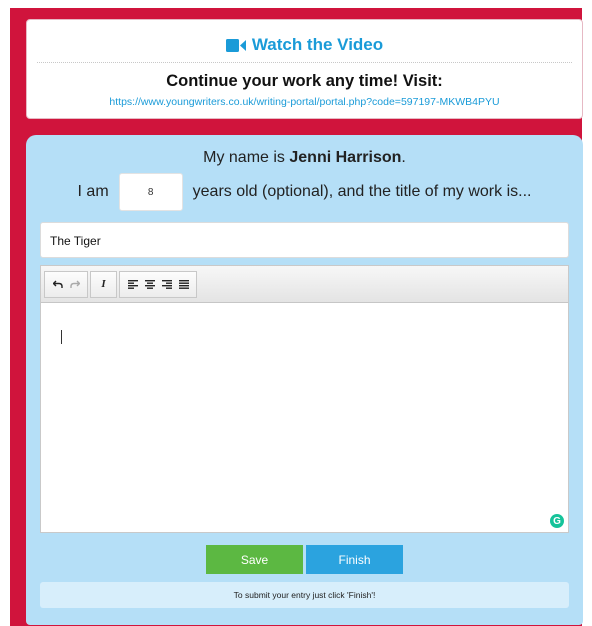 The width and height of the screenshot is (592, 626). What do you see at coordinates (304, 284) in the screenshot?
I see `editor-toolbar: I` at bounding box center [304, 284].